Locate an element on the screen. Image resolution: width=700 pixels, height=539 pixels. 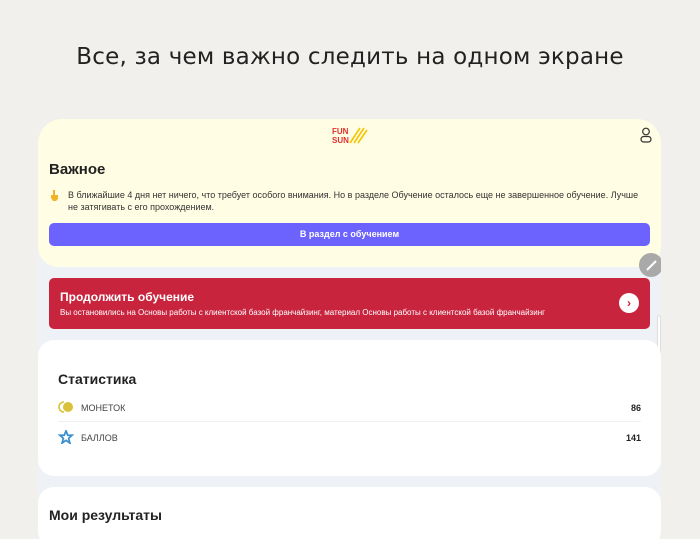
stat-value: 86 is located at coordinates (635, 408).